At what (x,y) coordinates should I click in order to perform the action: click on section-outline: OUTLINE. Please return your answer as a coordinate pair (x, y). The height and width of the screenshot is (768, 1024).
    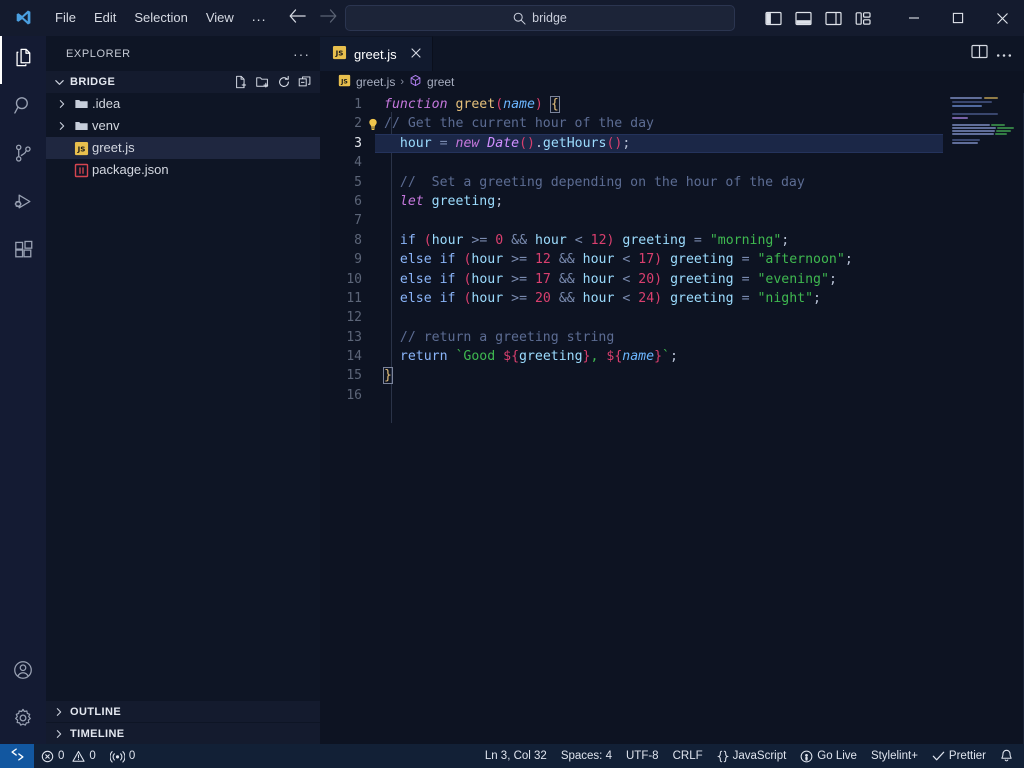
    Looking at the image, I should click on (183, 711).